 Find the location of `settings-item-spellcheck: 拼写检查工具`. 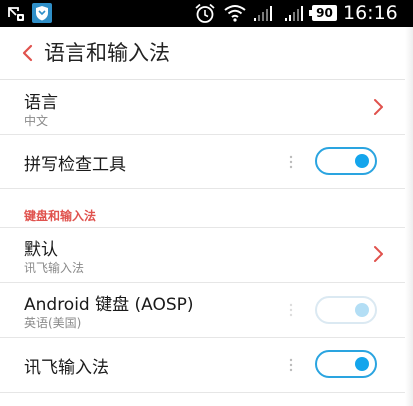

settings-item-spellcheck: 拼写检查工具 is located at coordinates (206, 162).